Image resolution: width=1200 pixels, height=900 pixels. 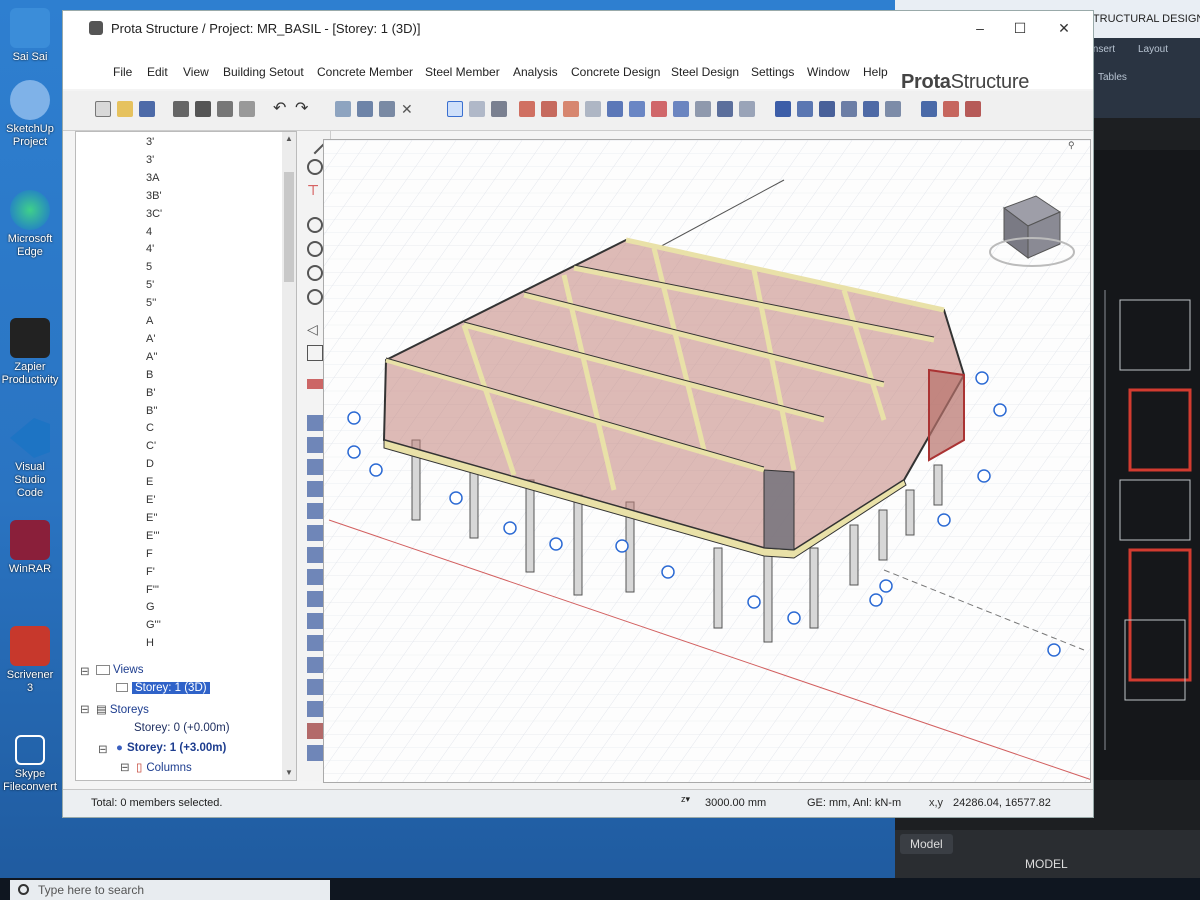 What do you see at coordinates (1064, 28) in the screenshot?
I see `close-button: ✕` at bounding box center [1064, 28].